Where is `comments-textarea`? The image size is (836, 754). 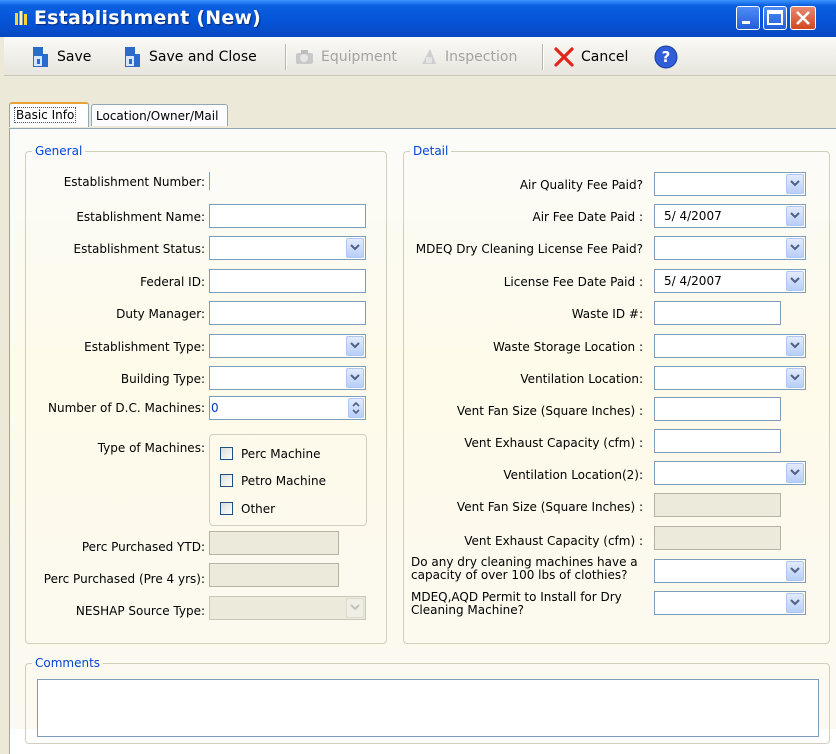 comments-textarea is located at coordinates (428, 708).